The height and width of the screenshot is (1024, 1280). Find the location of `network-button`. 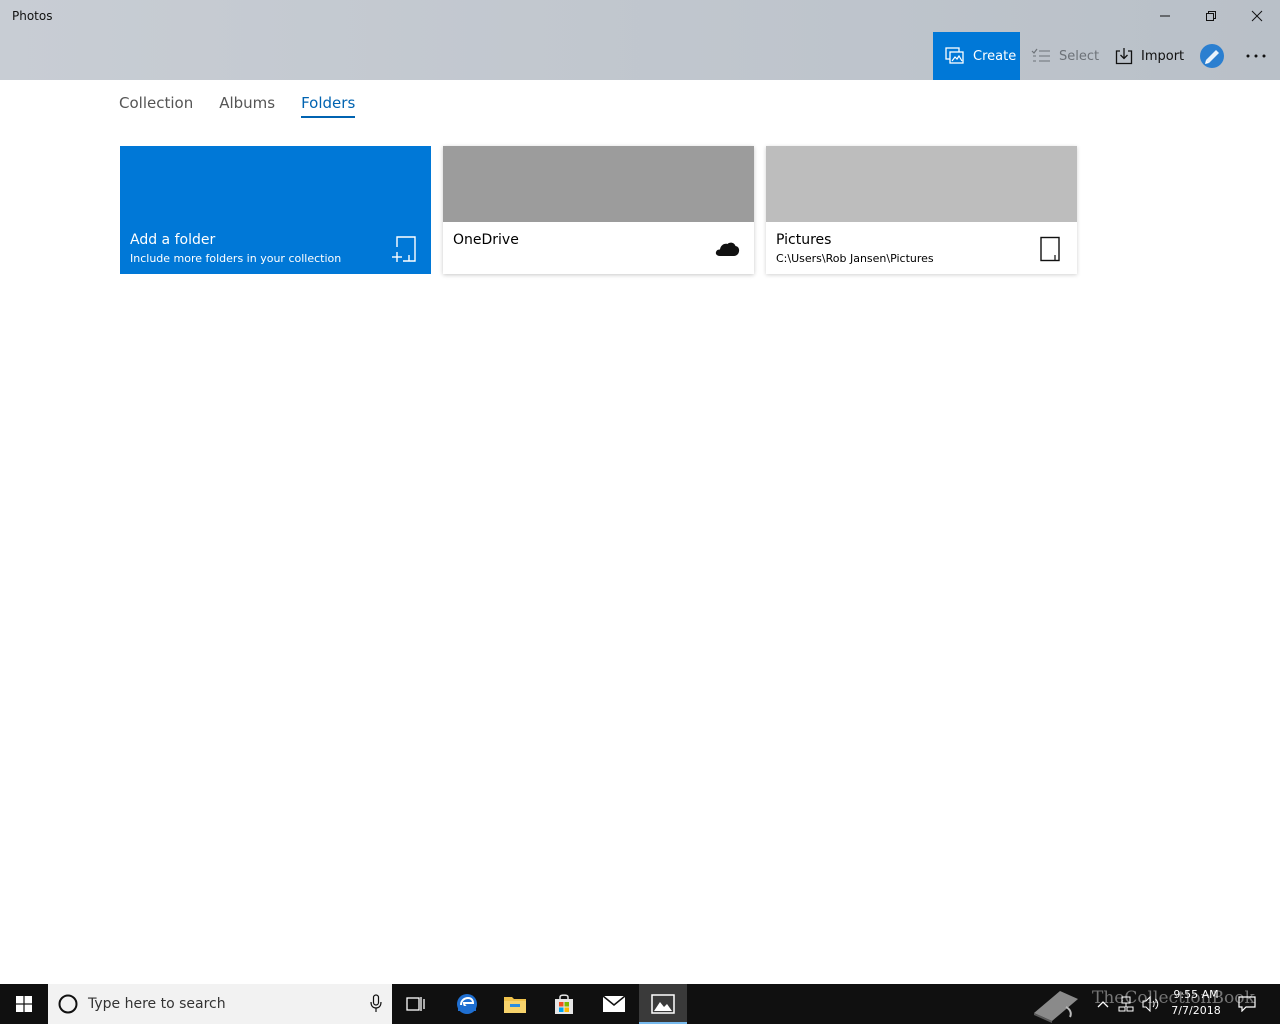

network-button is located at coordinates (1126, 1004).